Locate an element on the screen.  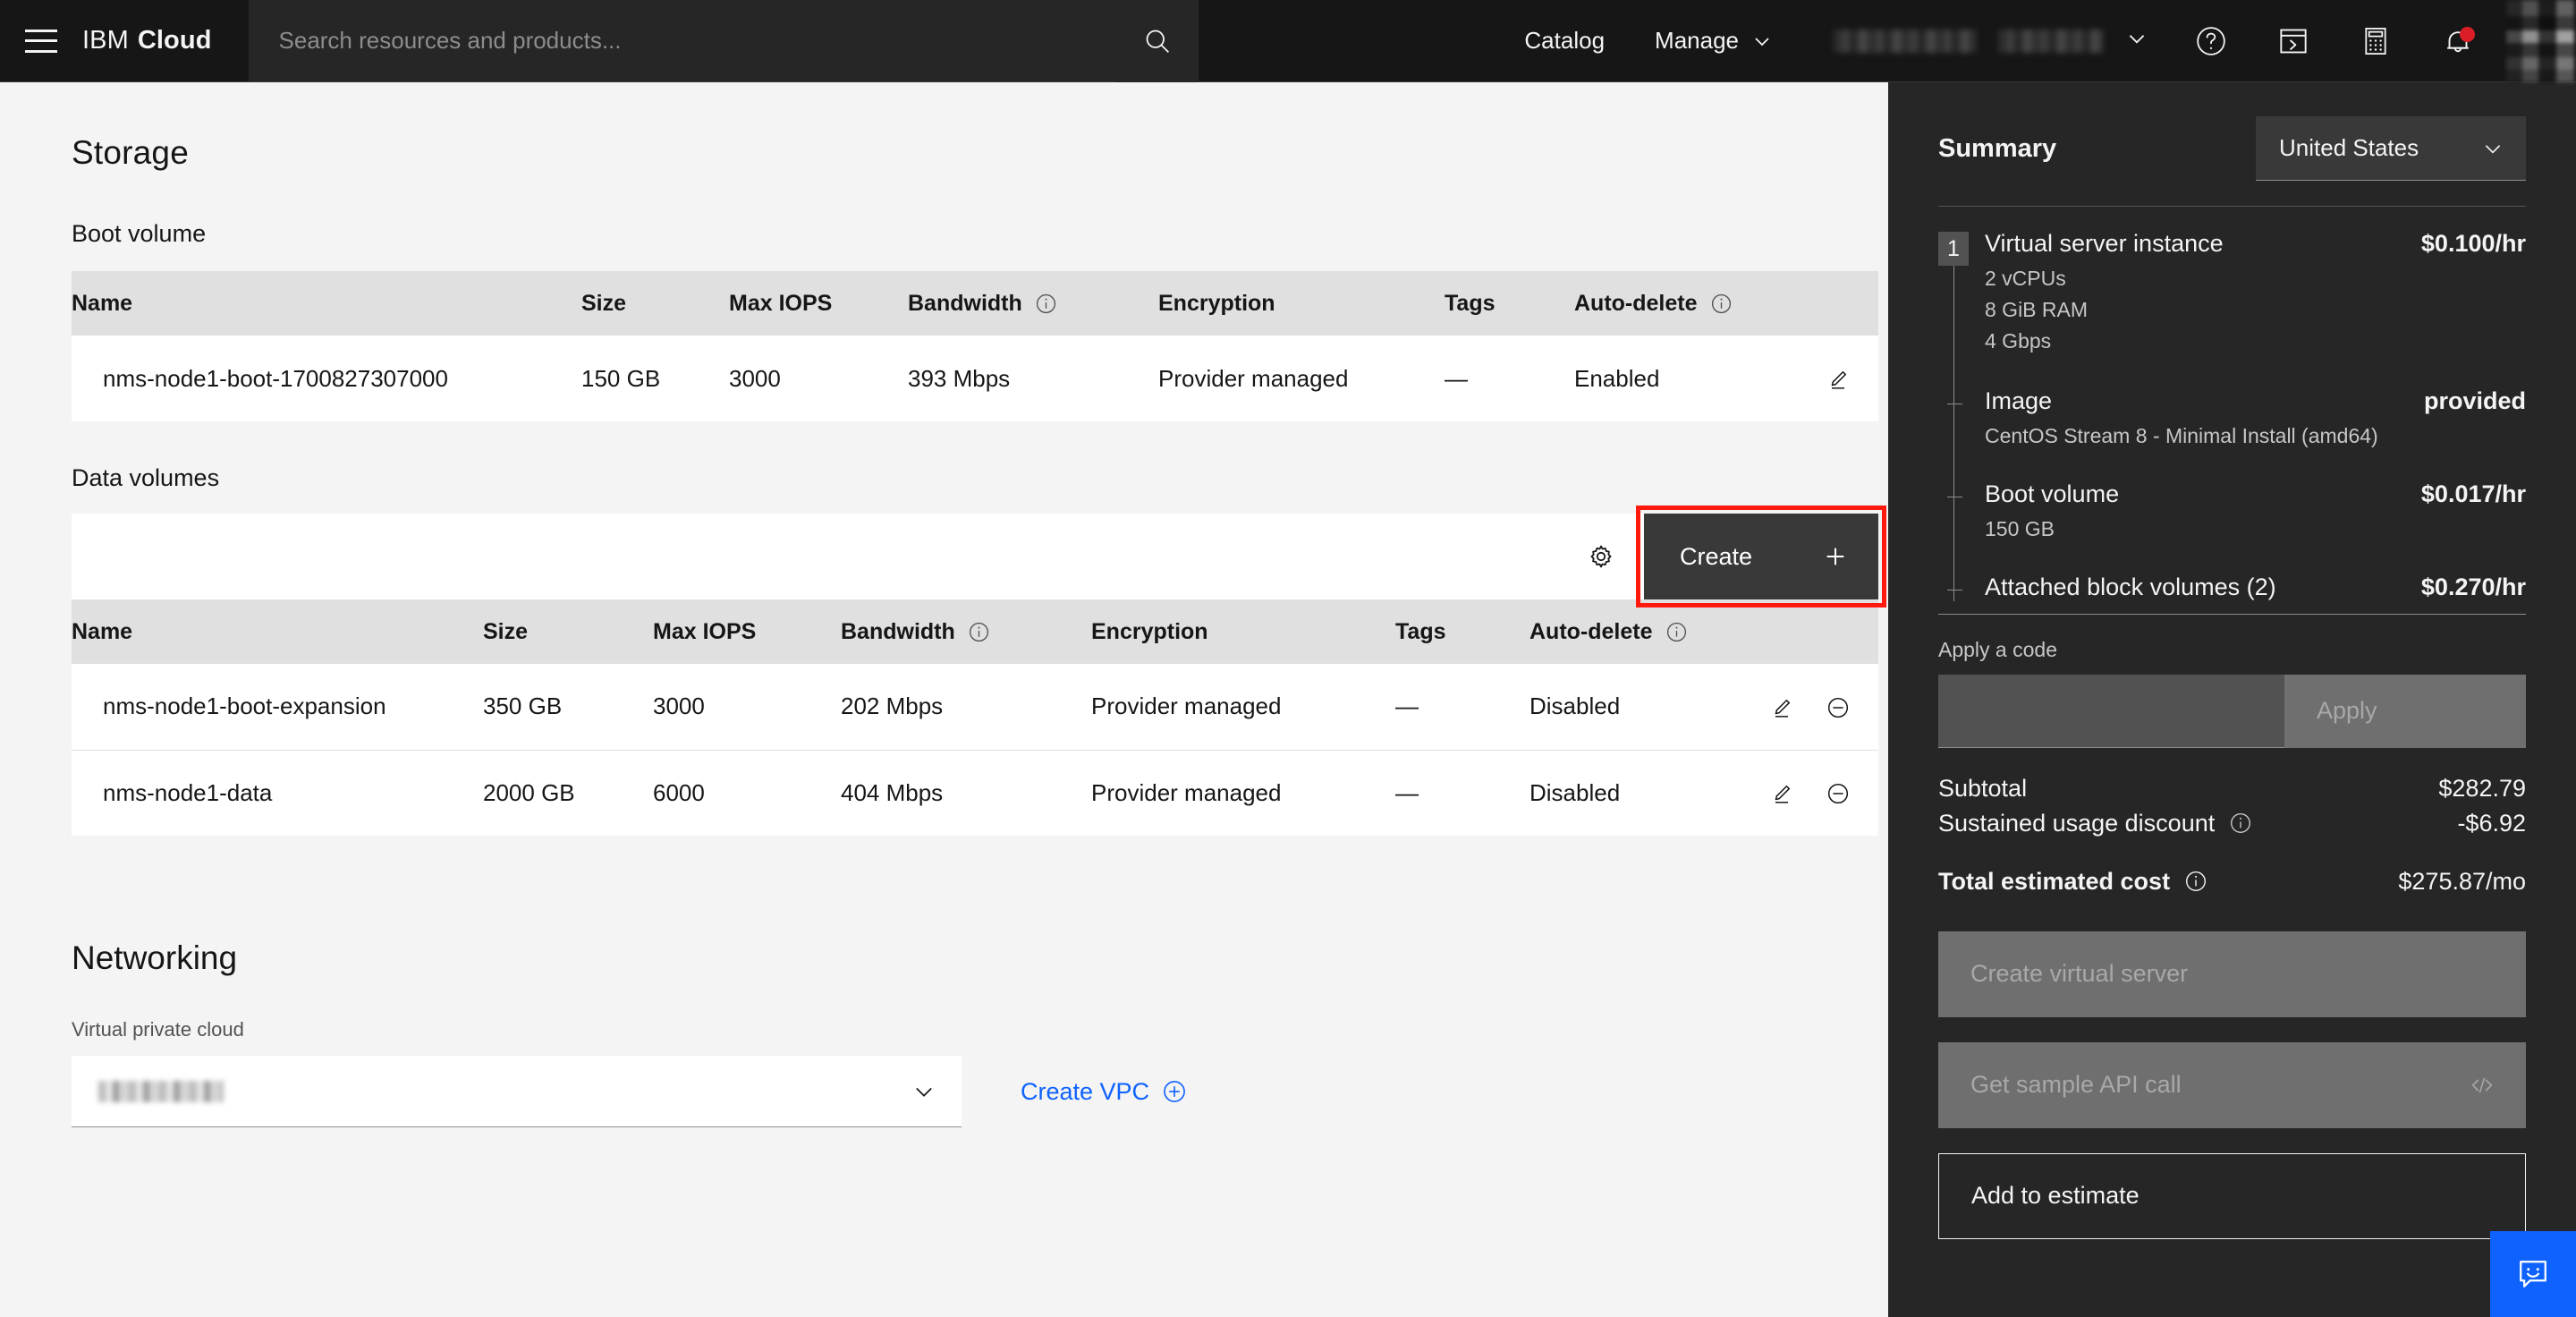
apply-code-input is located at coordinates (2111, 711).